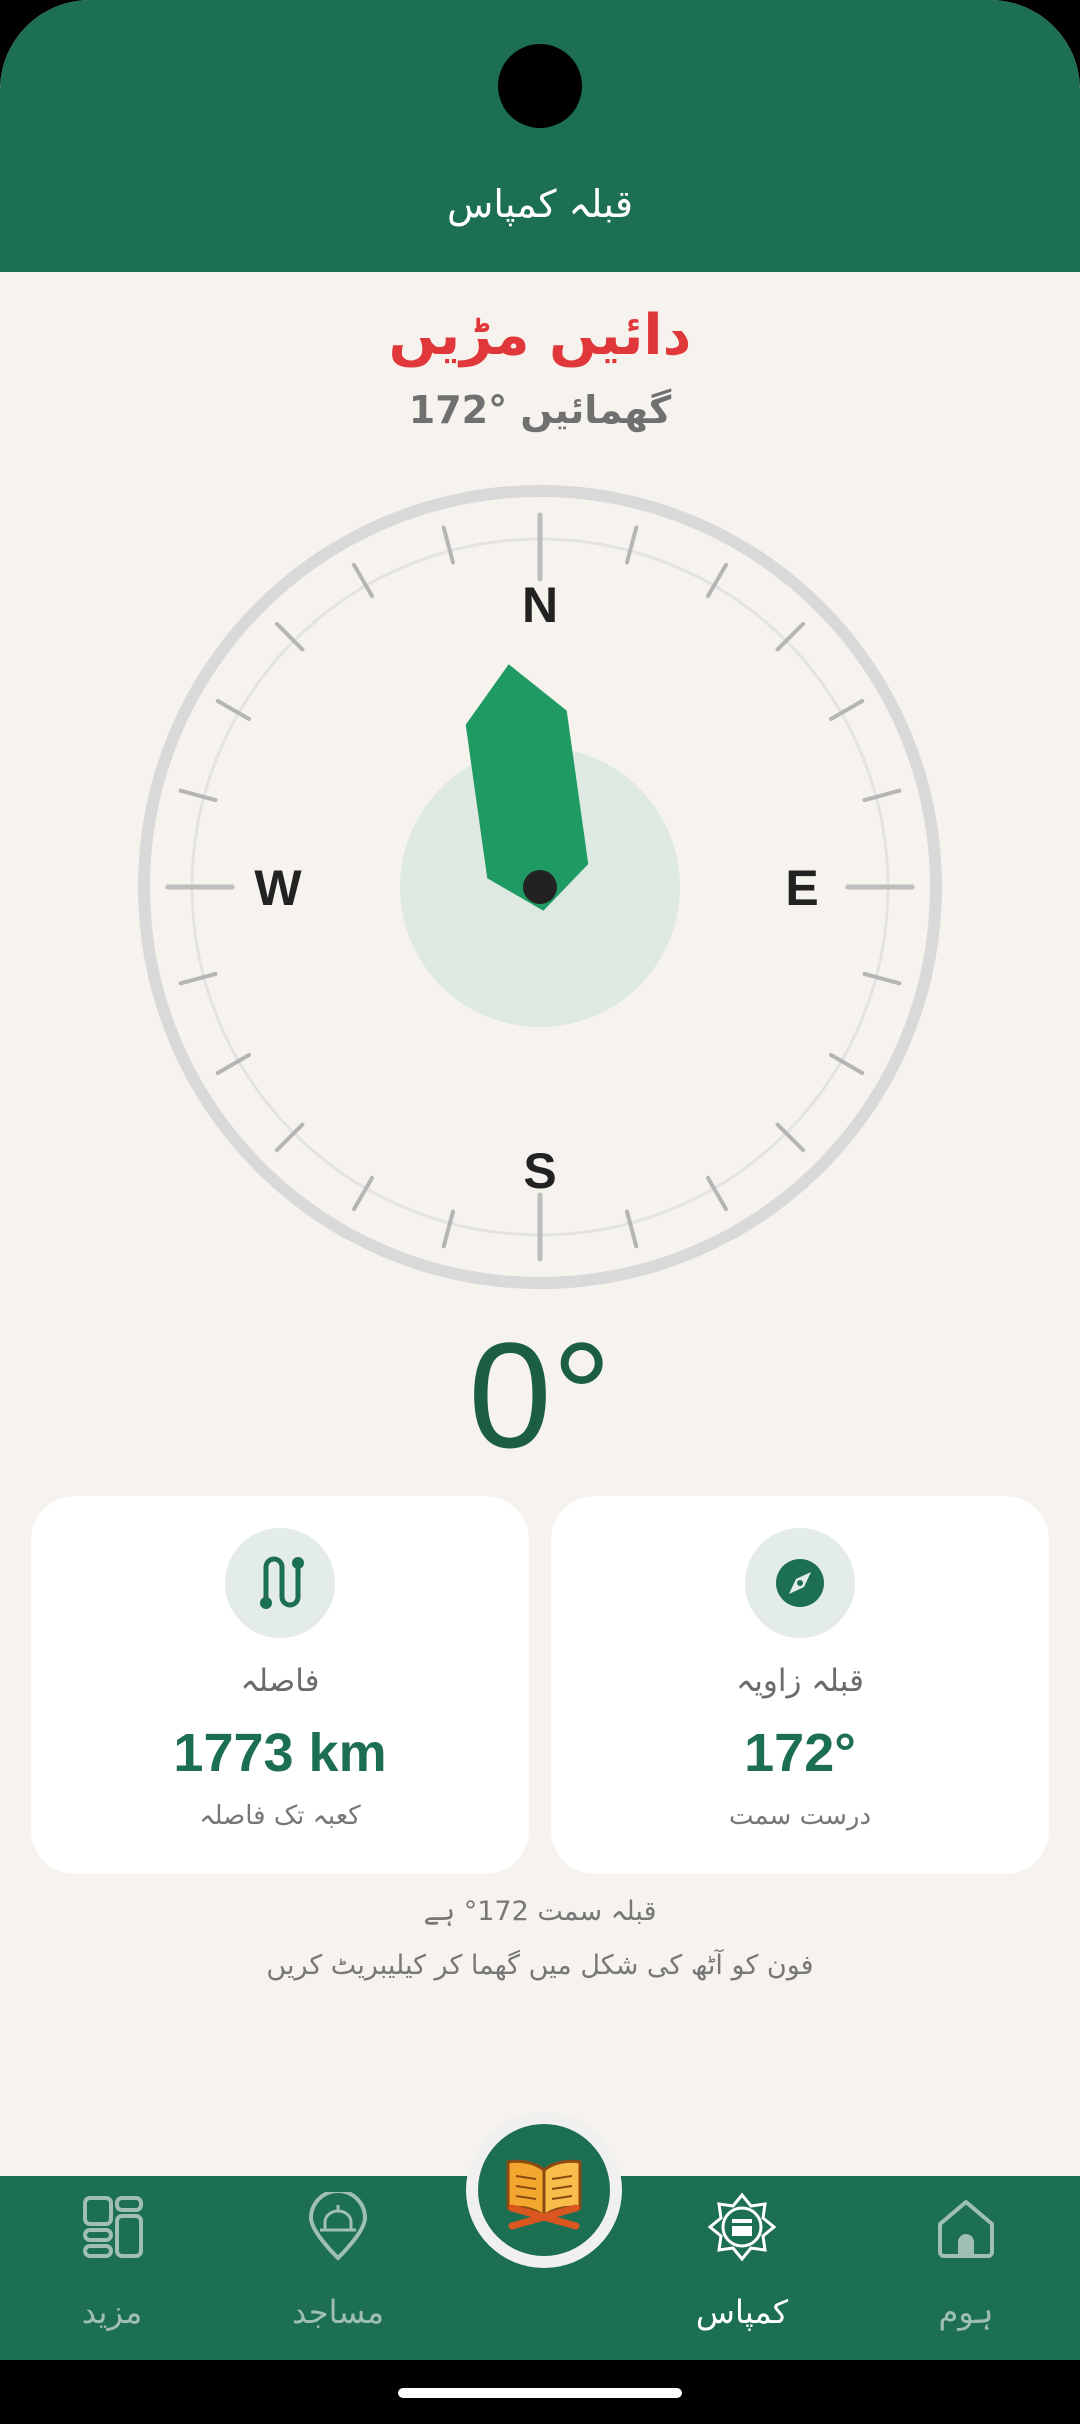 Image resolution: width=1080 pixels, height=2424 pixels. Describe the element at coordinates (540, 410) in the screenshot. I see `rotate-degrees-text: 172° گھمائیں` at that location.